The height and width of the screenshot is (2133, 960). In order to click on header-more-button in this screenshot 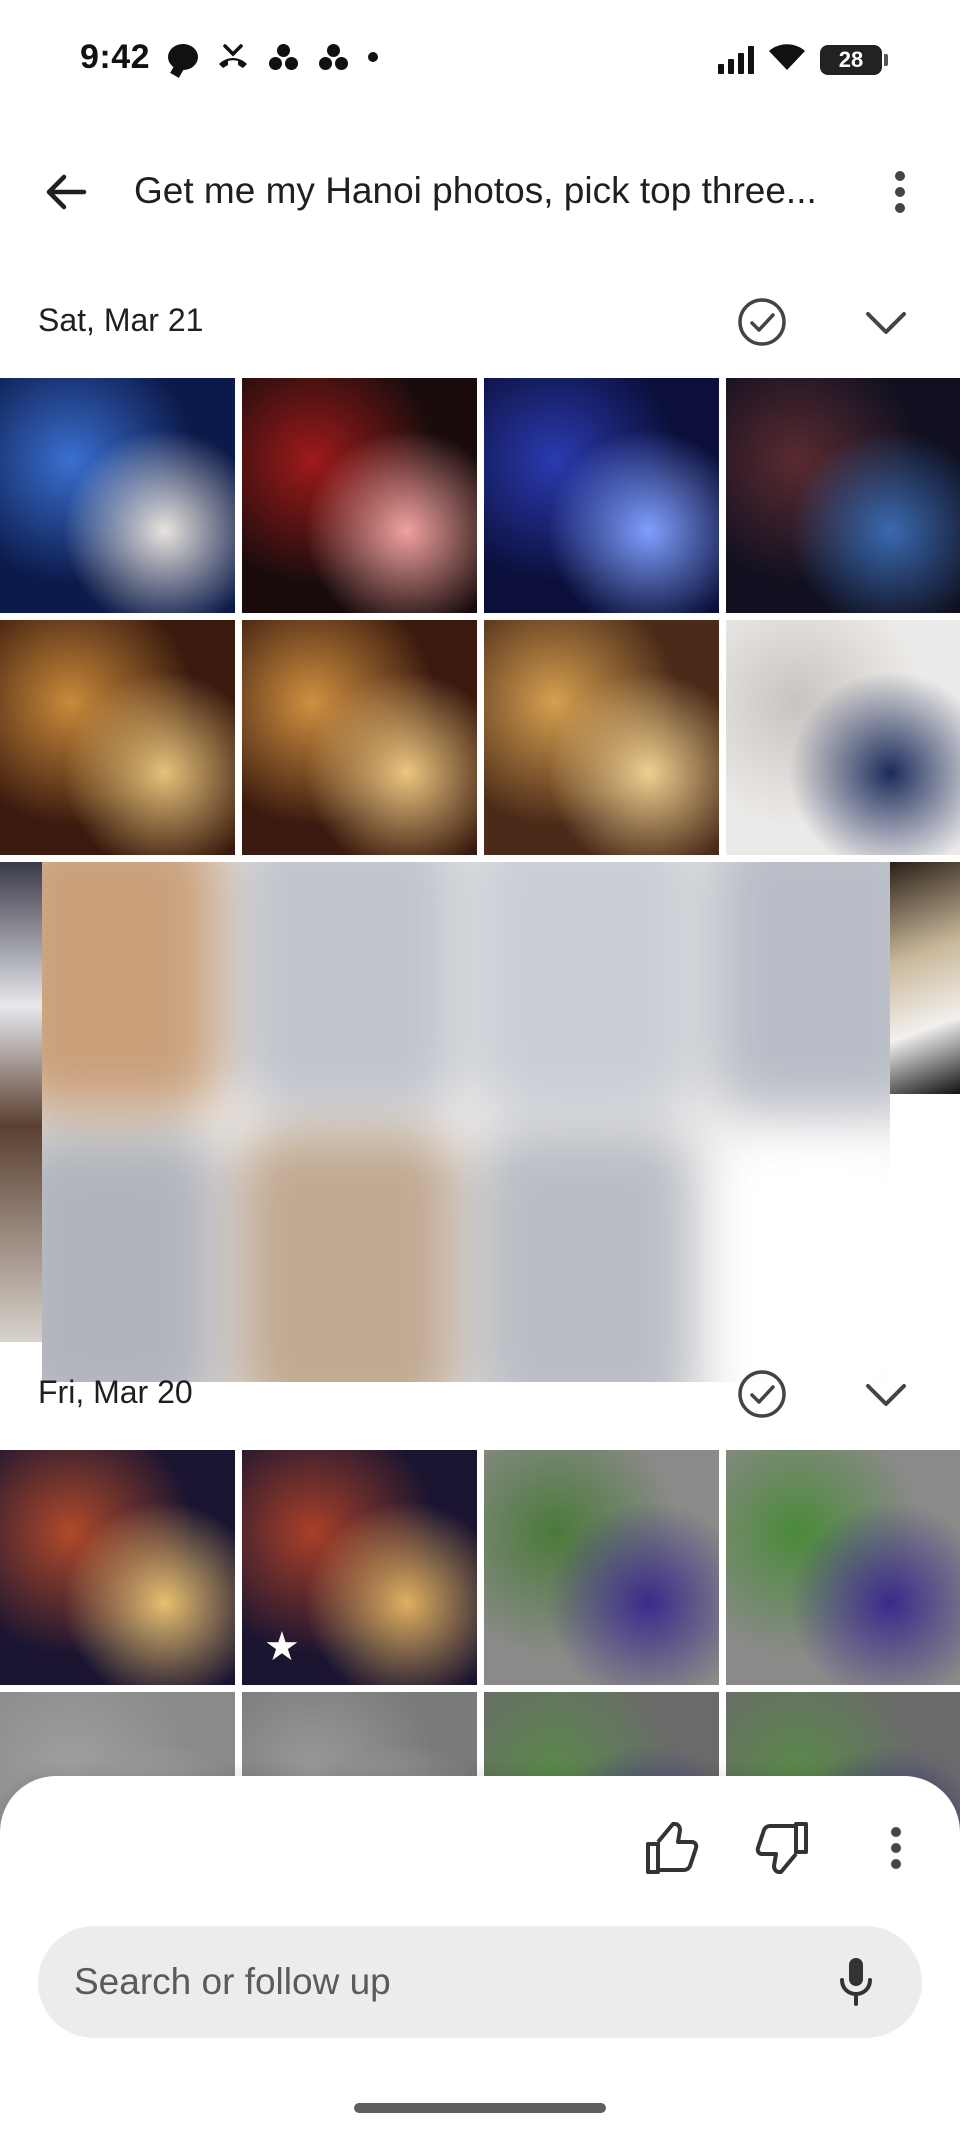, I will do `click(900, 192)`.